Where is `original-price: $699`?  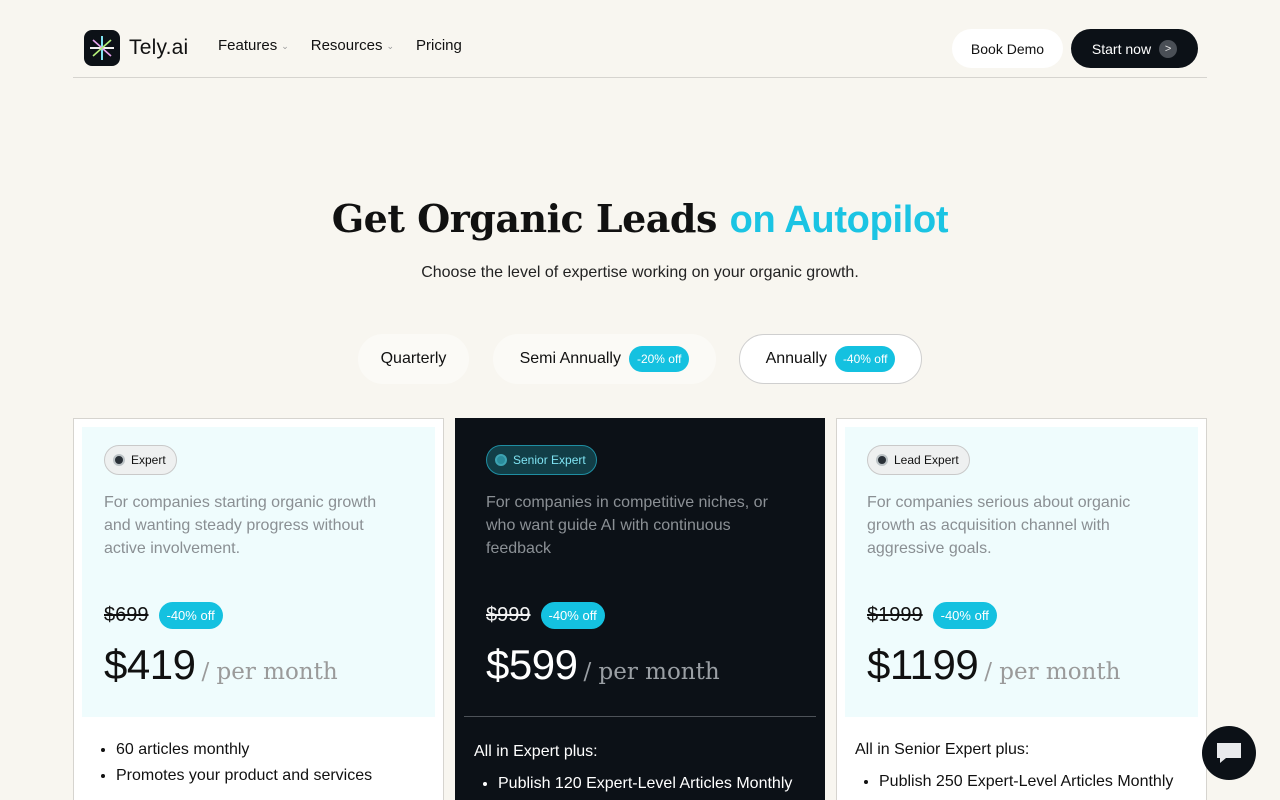 original-price: $699 is located at coordinates (126, 615).